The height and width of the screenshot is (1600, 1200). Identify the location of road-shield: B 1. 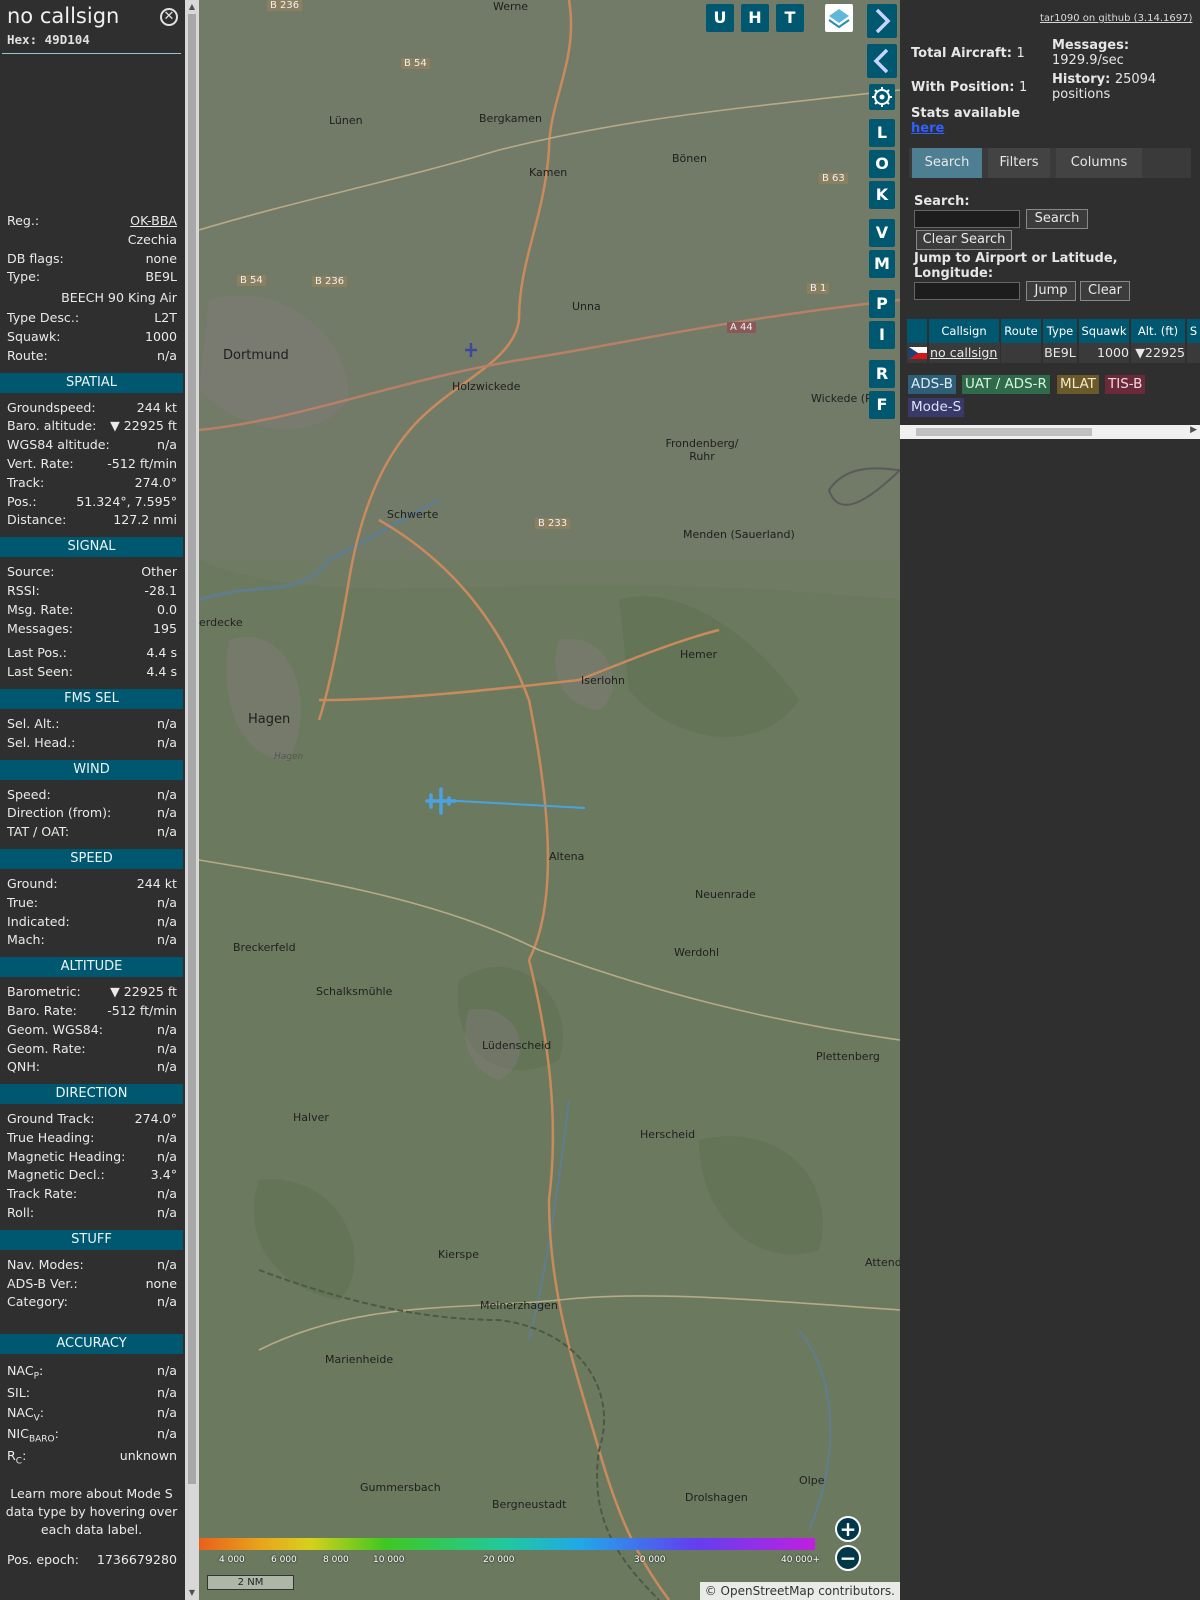
(818, 288).